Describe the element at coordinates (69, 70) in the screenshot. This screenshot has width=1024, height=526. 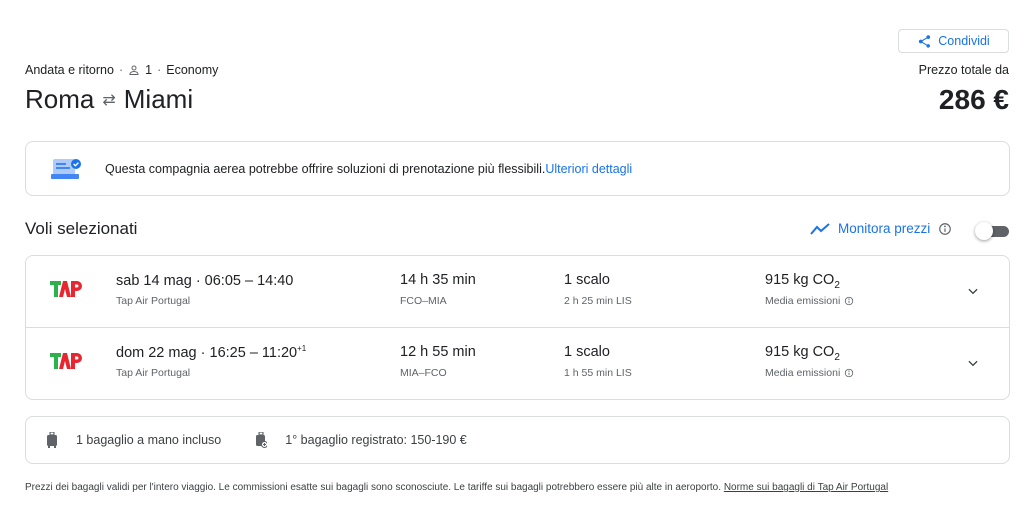
I see `trip-type: Andata e ritorno` at that location.